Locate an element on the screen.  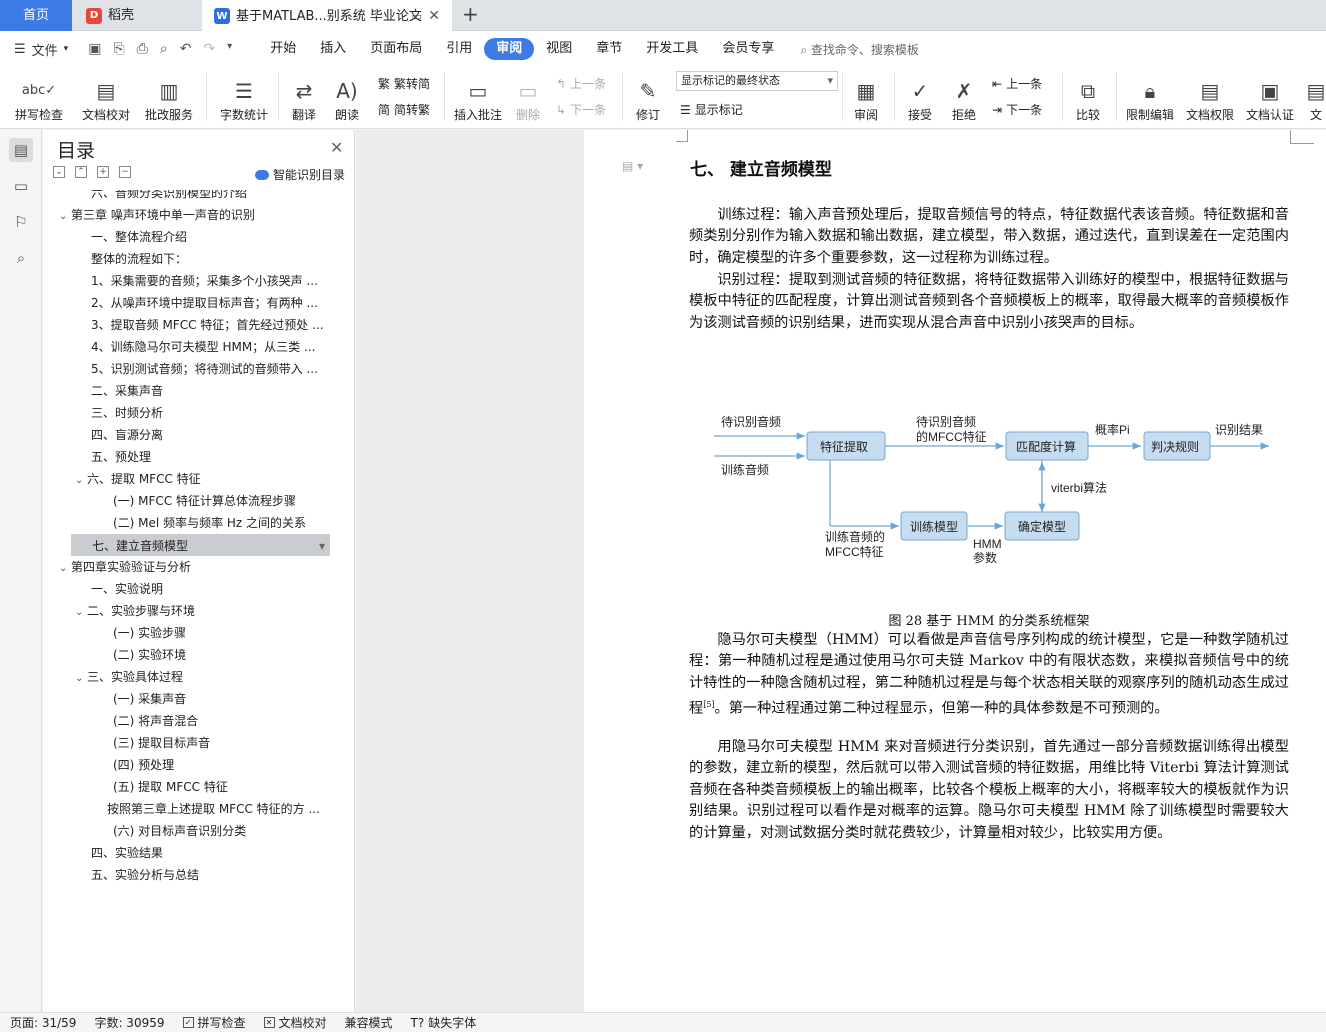
document-certify-button: ▣ 文档认证 is located at coordinates (1270, 97).